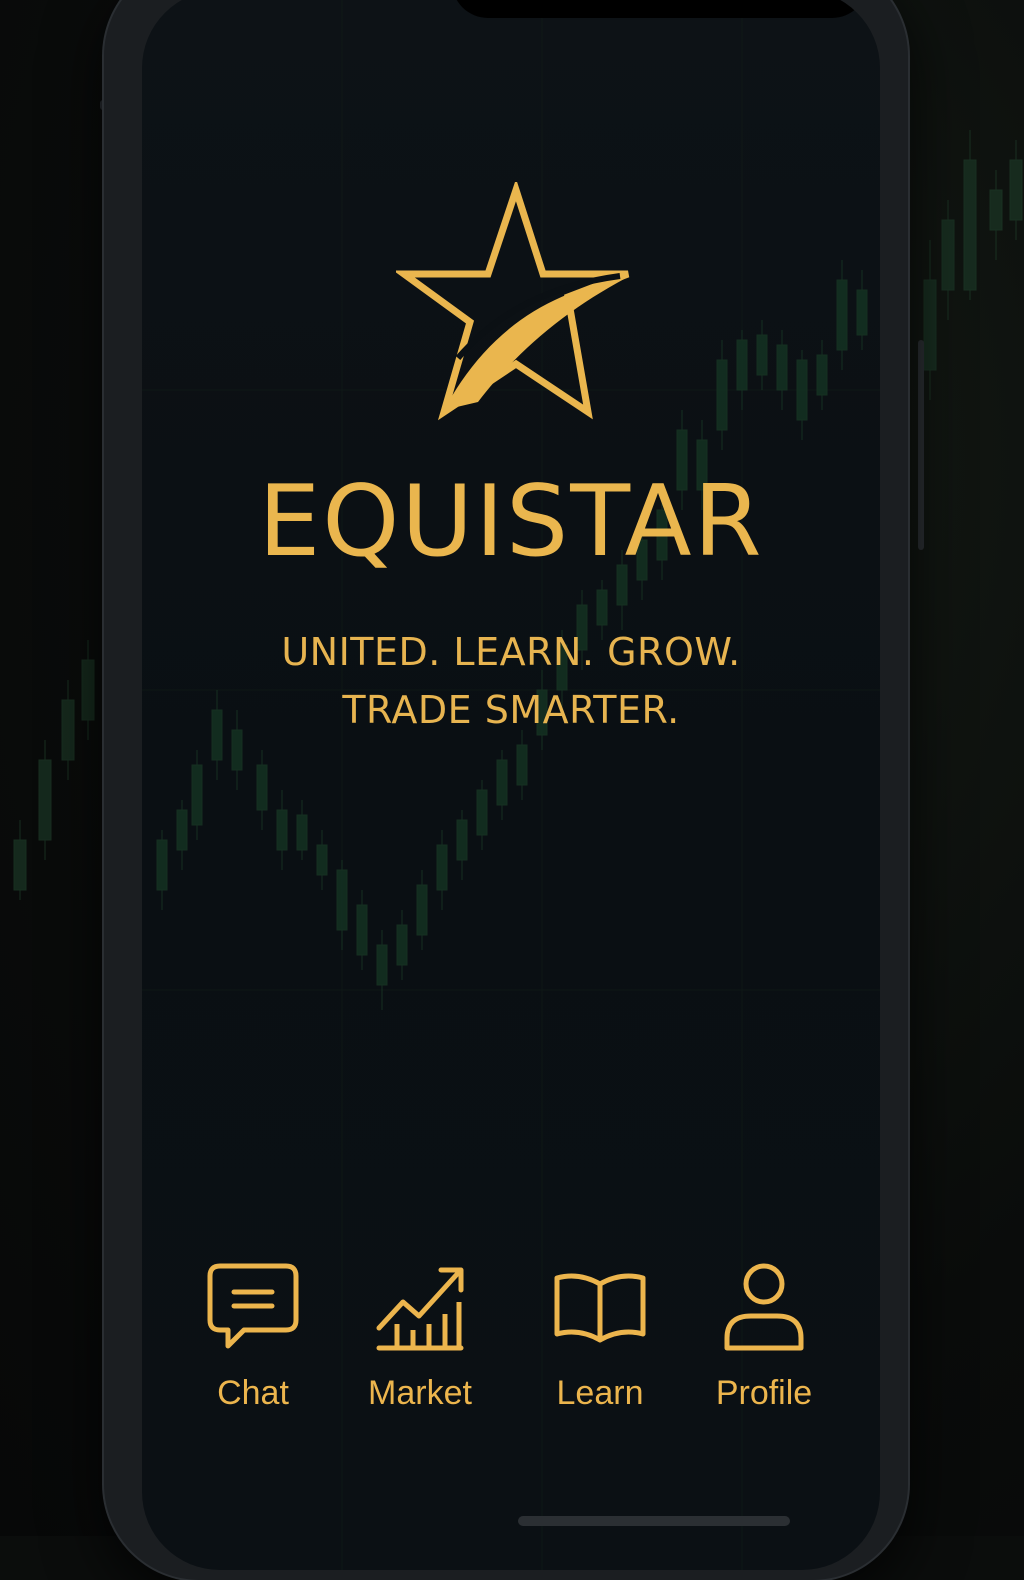 The image size is (1024, 1580). I want to click on home-indicator, so click(654, 1521).